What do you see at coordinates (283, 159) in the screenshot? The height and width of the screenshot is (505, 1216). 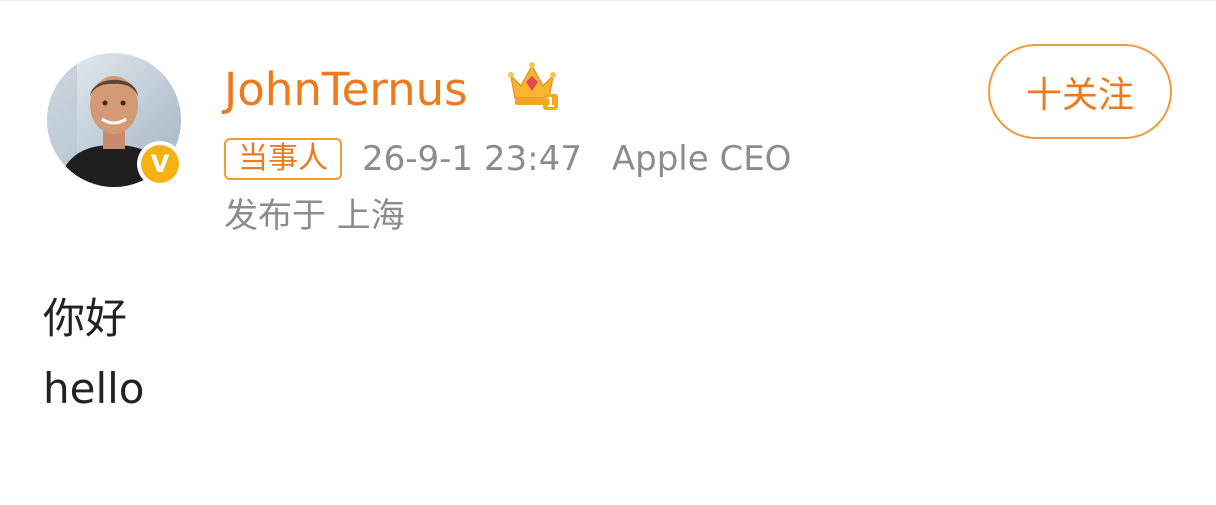 I see `party-tag: 当事人` at bounding box center [283, 159].